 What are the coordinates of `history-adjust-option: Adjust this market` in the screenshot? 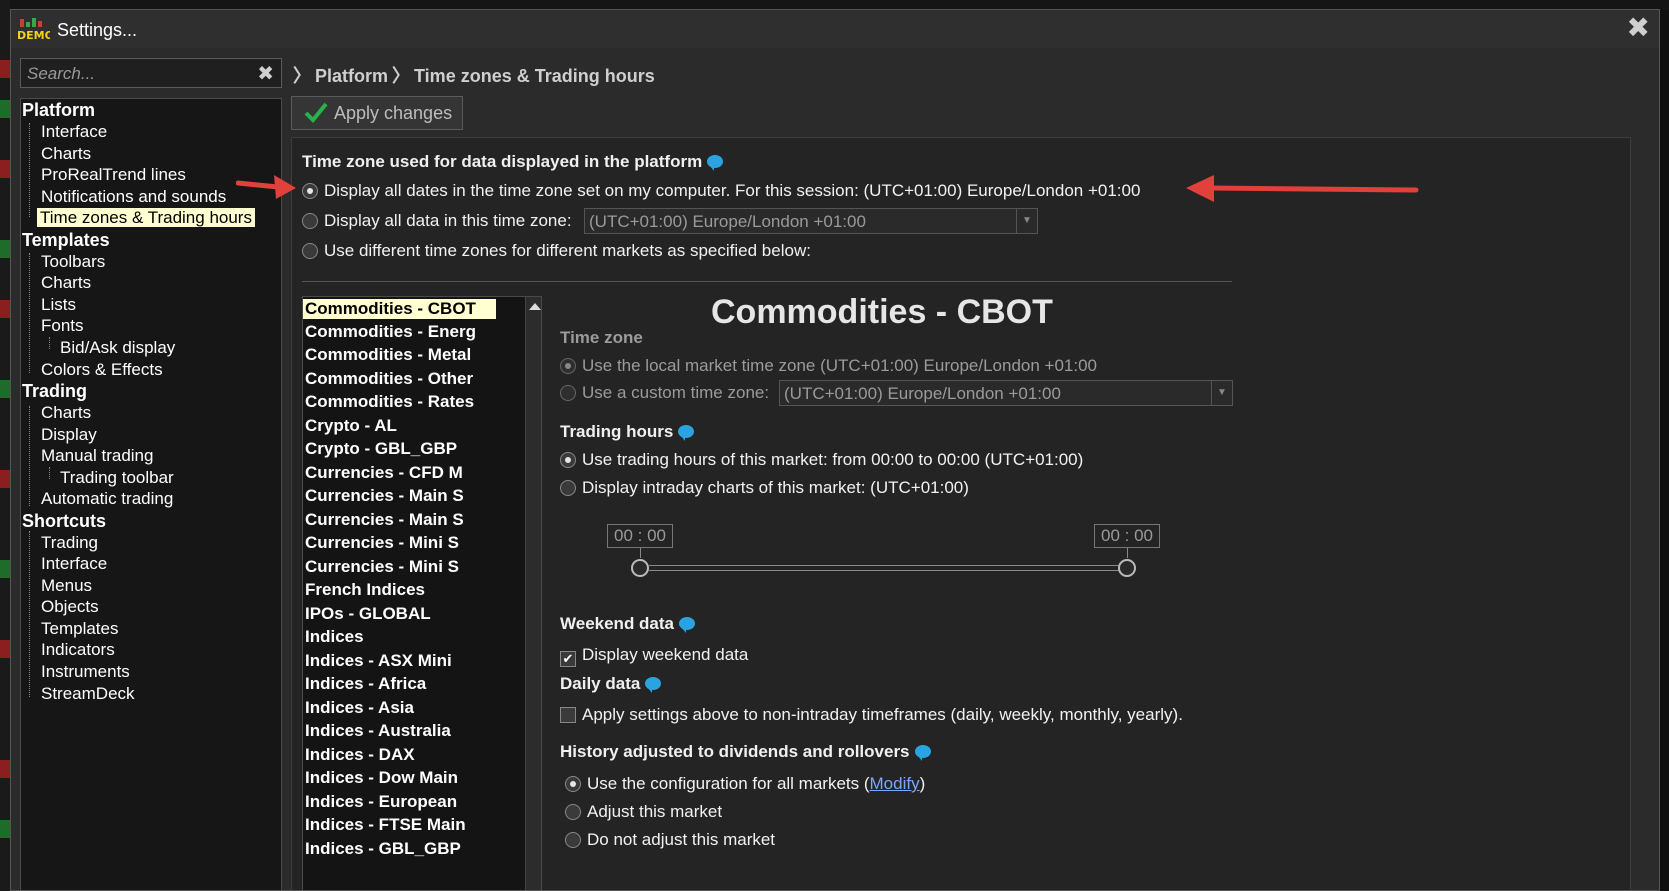 It's located at (643, 812).